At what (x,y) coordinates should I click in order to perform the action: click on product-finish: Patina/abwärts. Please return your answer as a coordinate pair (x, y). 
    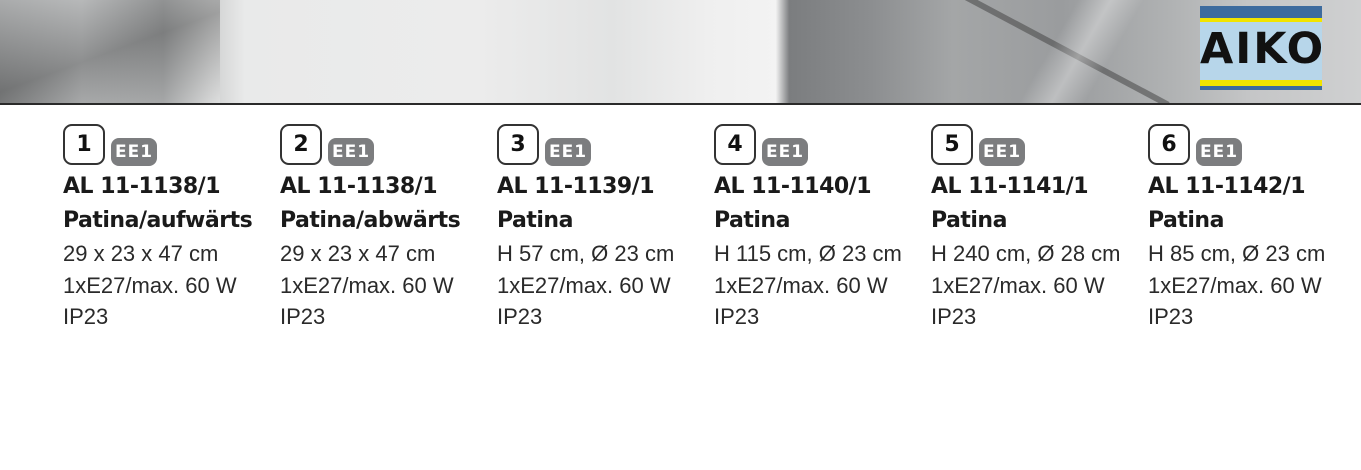
    Looking at the image, I should click on (370, 220).